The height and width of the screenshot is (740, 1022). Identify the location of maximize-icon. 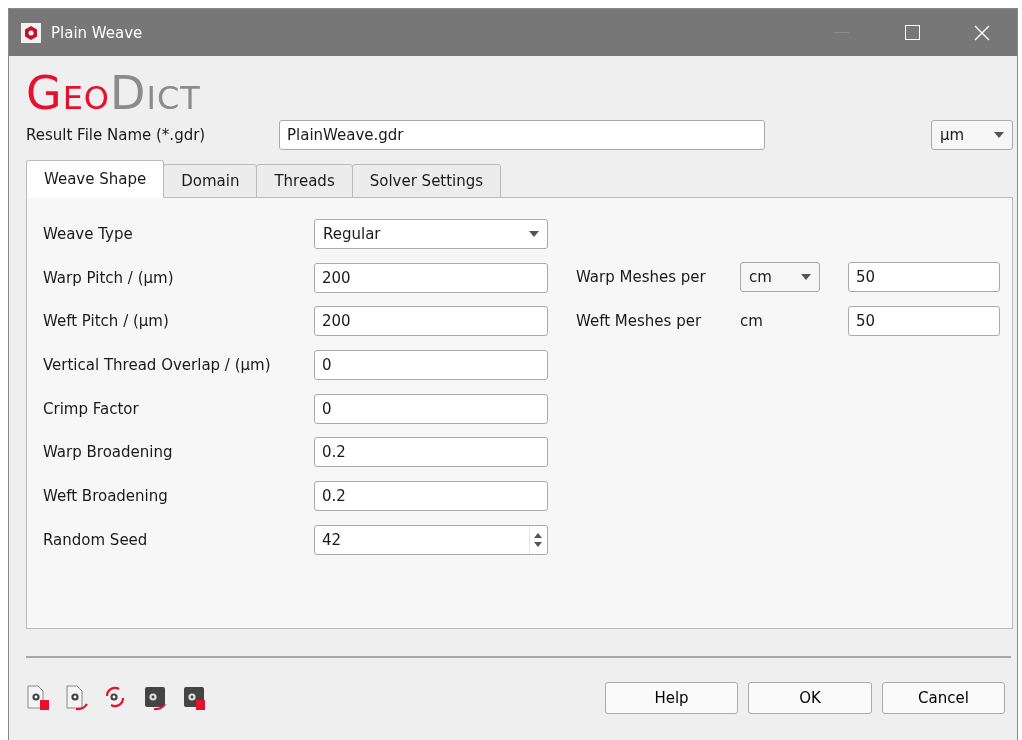
(912, 32).